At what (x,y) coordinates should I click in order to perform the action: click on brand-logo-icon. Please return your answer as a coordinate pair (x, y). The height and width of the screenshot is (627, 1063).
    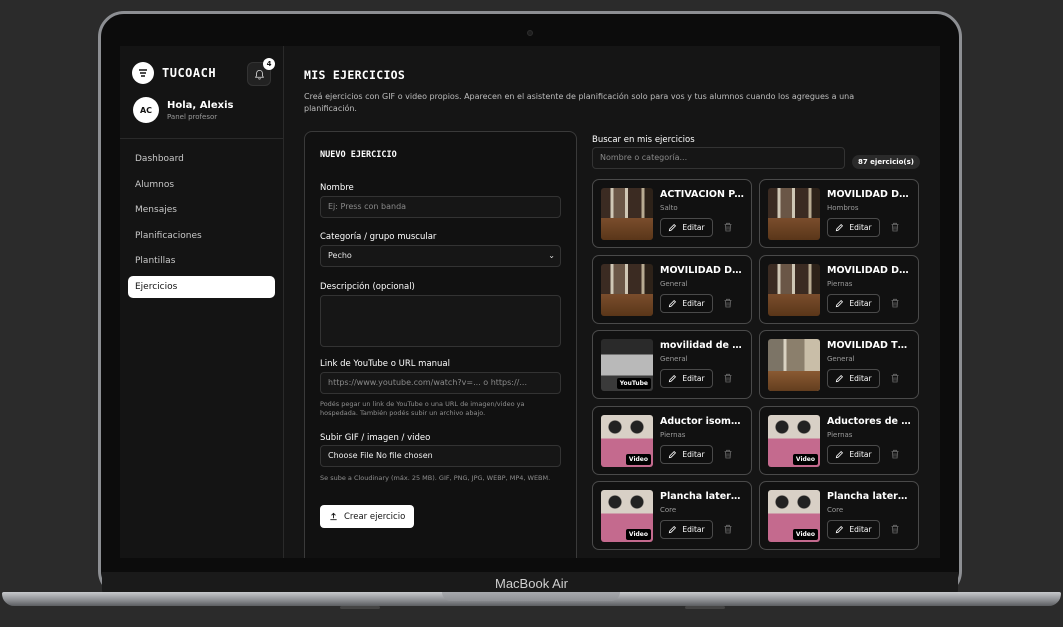
    Looking at the image, I should click on (143, 73).